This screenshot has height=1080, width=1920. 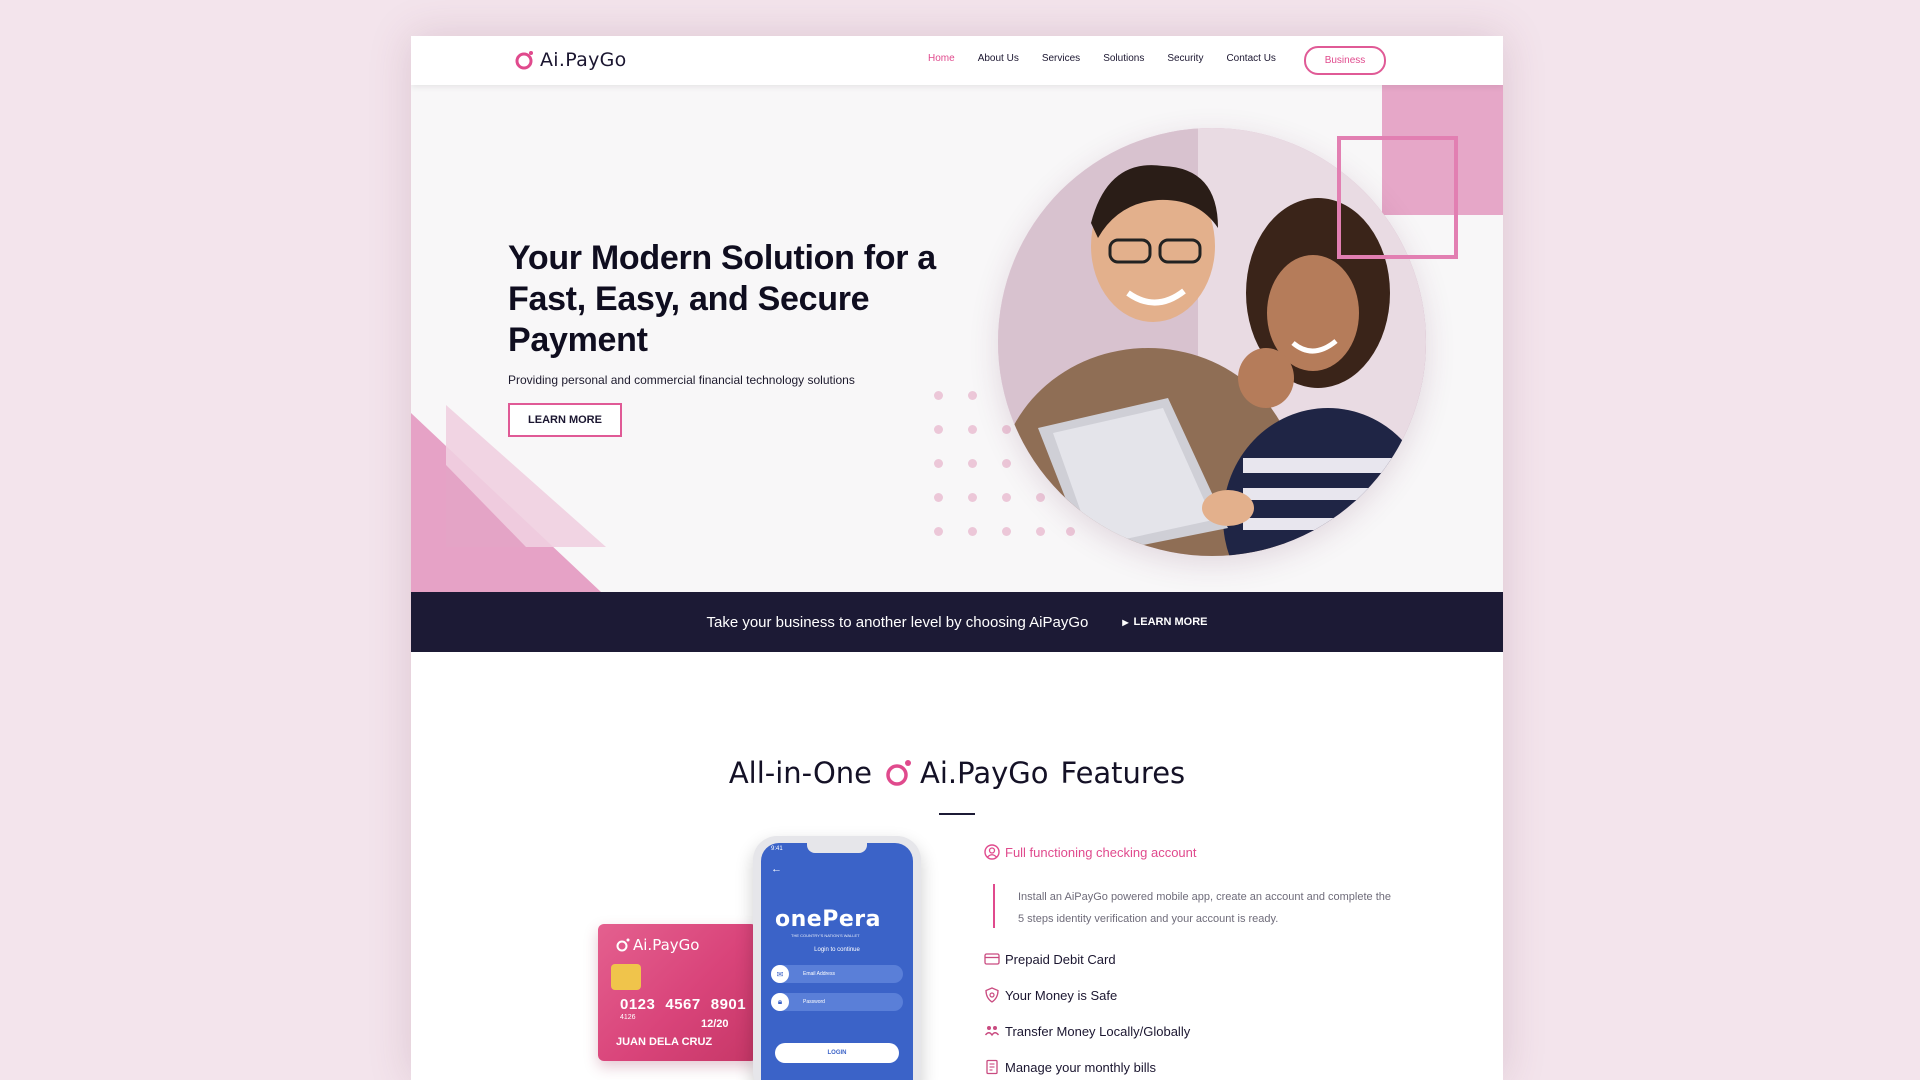 I want to click on feature-item-label: Prepaid Debit Card, so click(x=1060, y=959).